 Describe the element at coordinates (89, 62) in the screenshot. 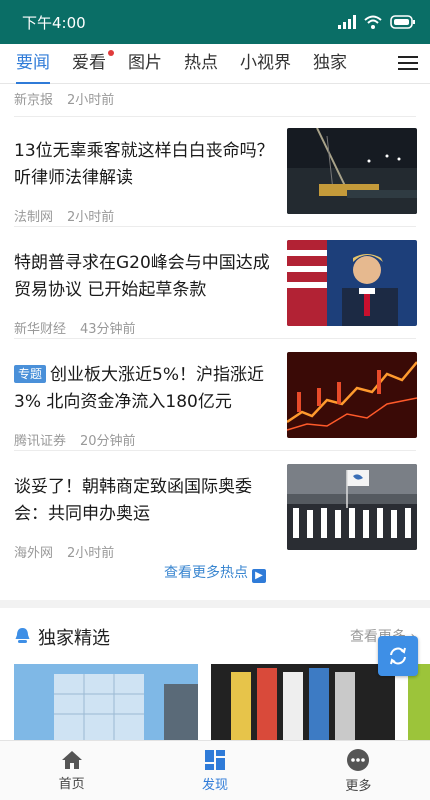

I see `tab-label: 爱看` at that location.